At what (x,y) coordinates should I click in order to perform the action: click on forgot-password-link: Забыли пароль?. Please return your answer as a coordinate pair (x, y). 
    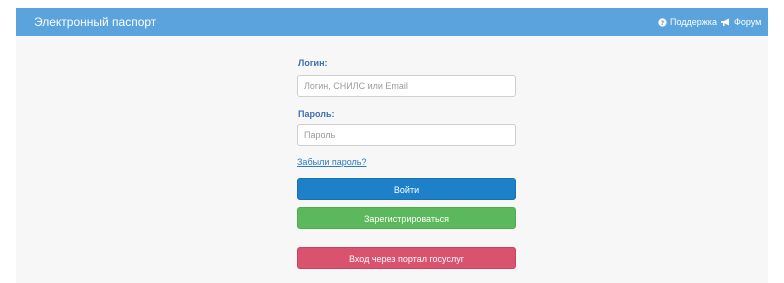
    Looking at the image, I should click on (331, 162).